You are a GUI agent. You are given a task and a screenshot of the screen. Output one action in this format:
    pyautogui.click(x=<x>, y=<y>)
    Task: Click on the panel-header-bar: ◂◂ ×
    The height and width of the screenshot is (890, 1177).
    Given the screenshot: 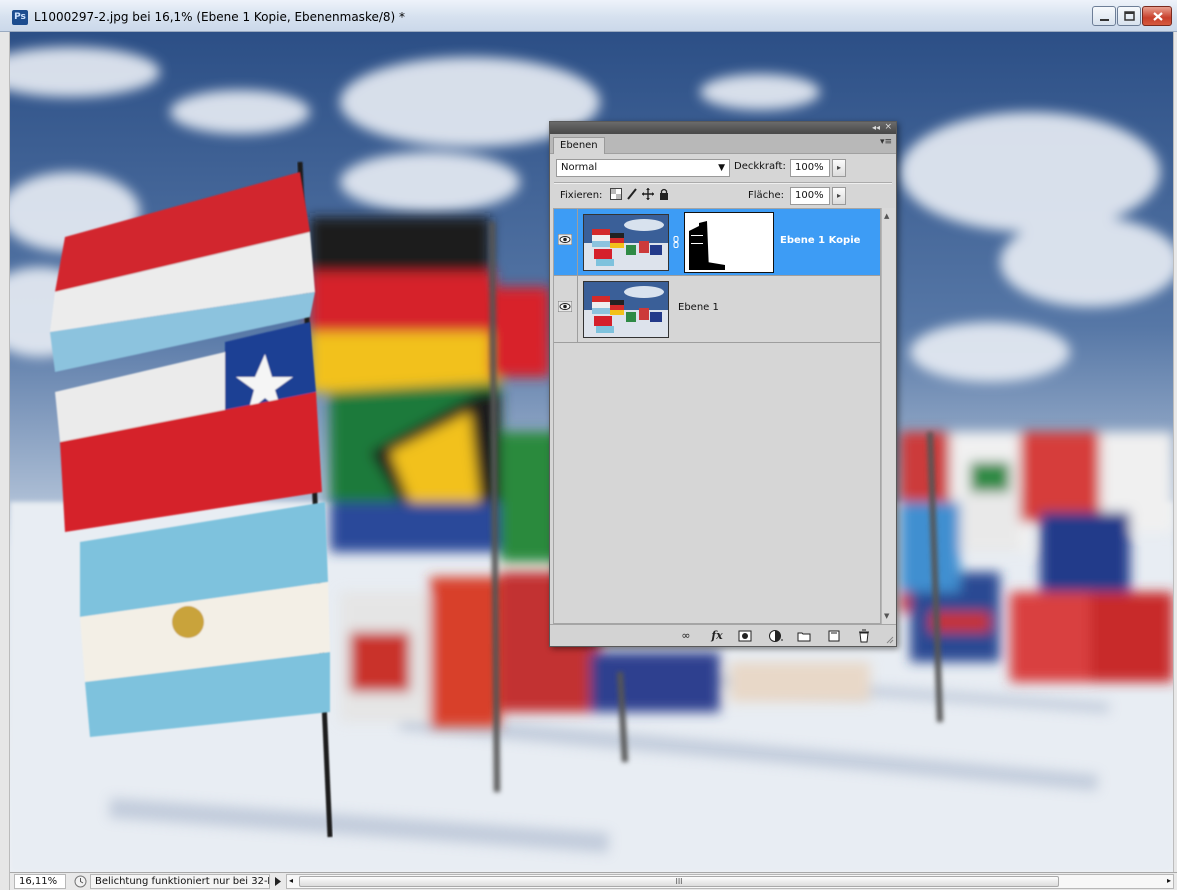 What is the action you would take?
    pyautogui.click(x=723, y=128)
    